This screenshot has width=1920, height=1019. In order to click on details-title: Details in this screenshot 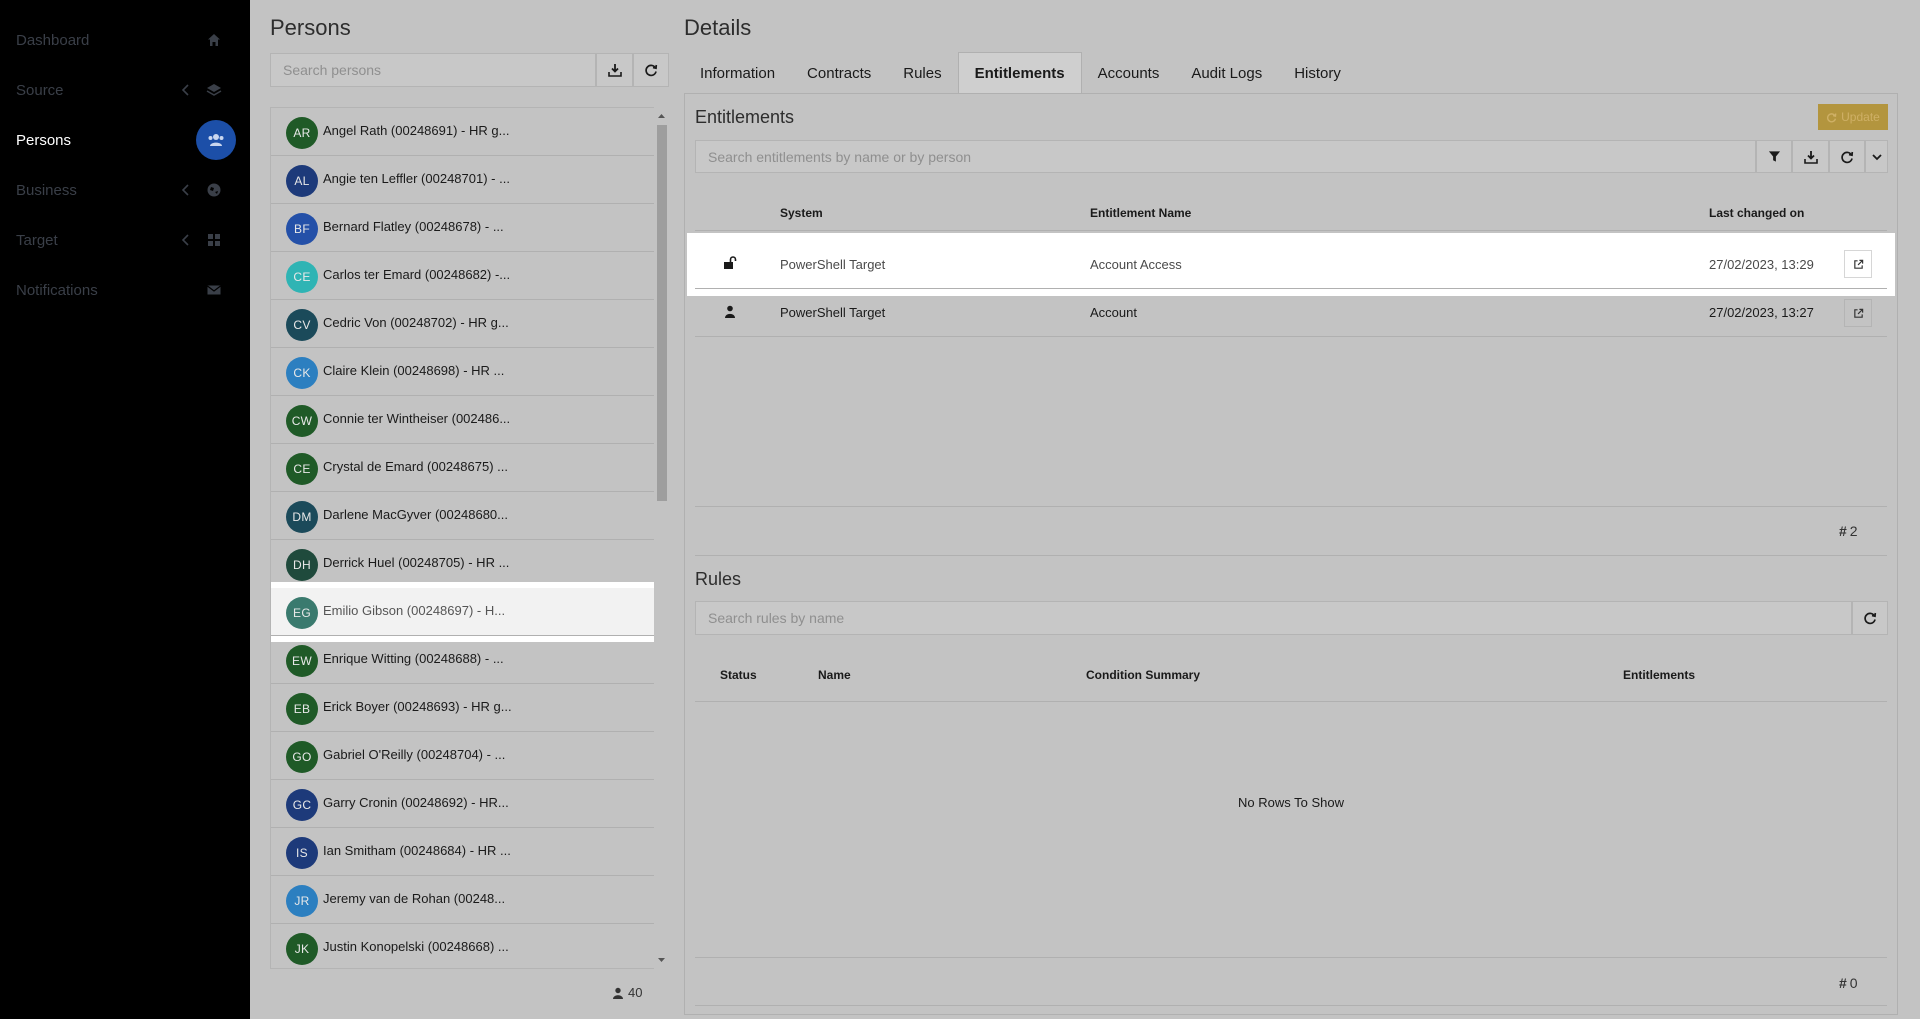, I will do `click(718, 27)`.